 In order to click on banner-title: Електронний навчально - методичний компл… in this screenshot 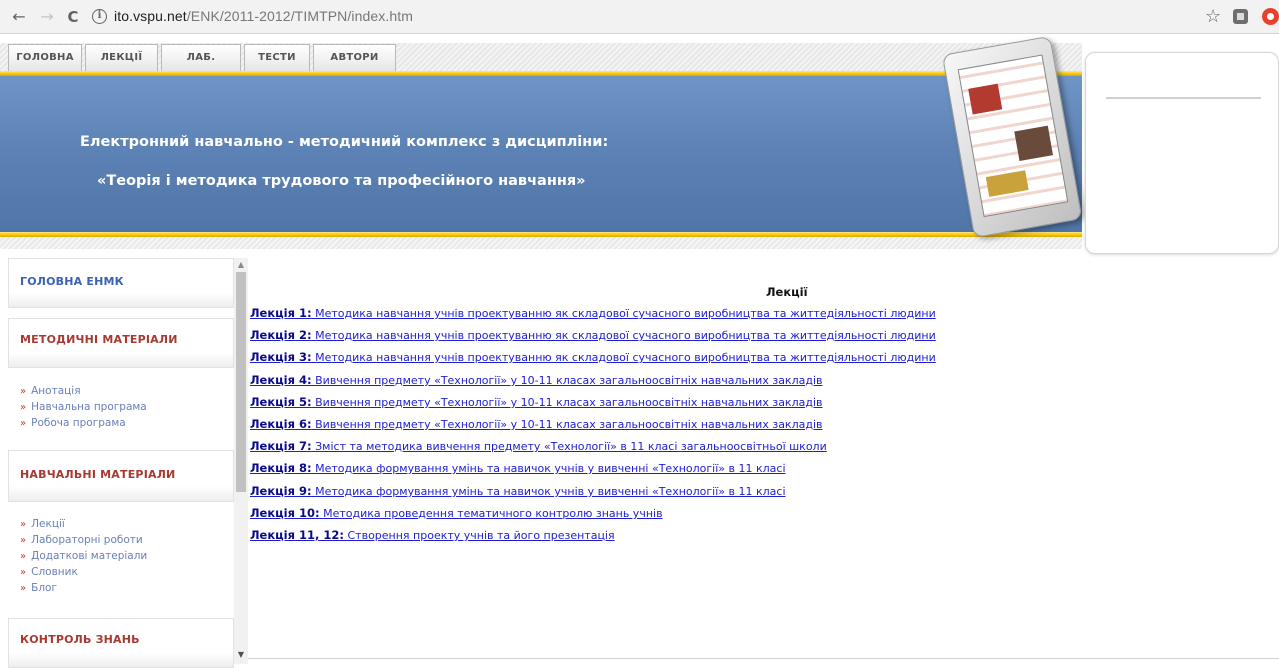, I will do `click(344, 142)`.